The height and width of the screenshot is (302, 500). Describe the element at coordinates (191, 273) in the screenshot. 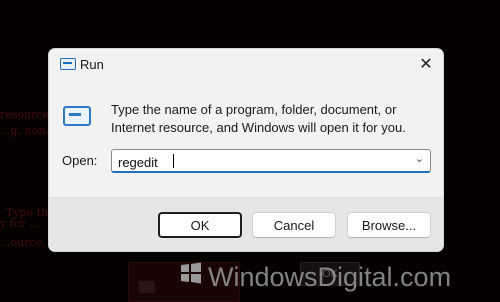

I see `windows-logo-icon` at that location.